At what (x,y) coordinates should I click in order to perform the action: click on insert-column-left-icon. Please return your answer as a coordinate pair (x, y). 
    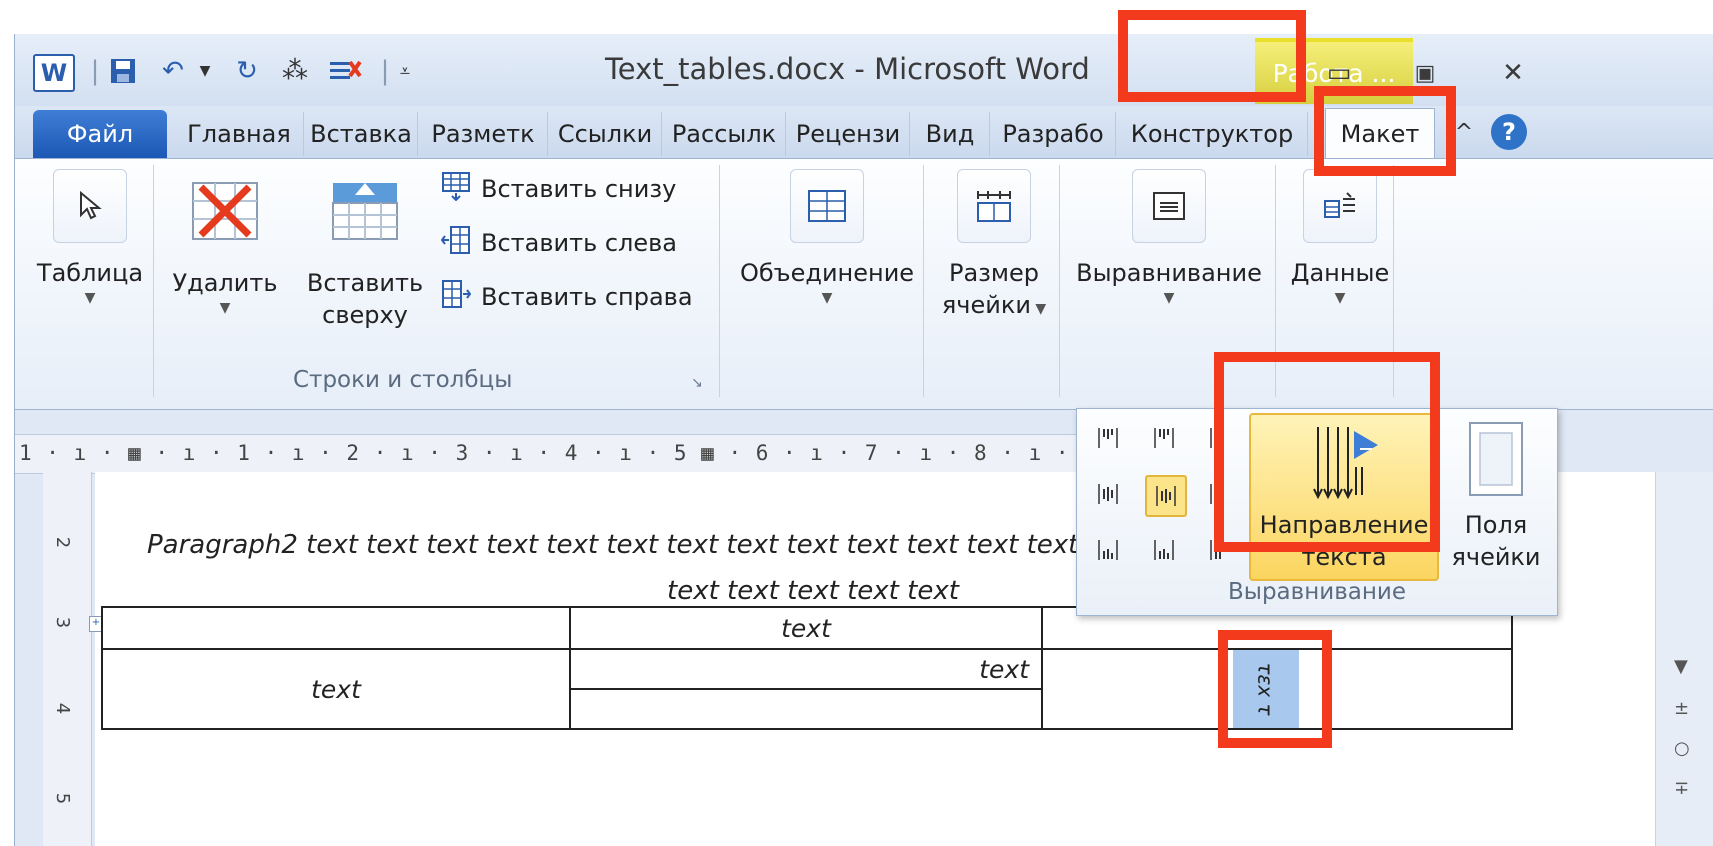
    Looking at the image, I should click on (455, 243).